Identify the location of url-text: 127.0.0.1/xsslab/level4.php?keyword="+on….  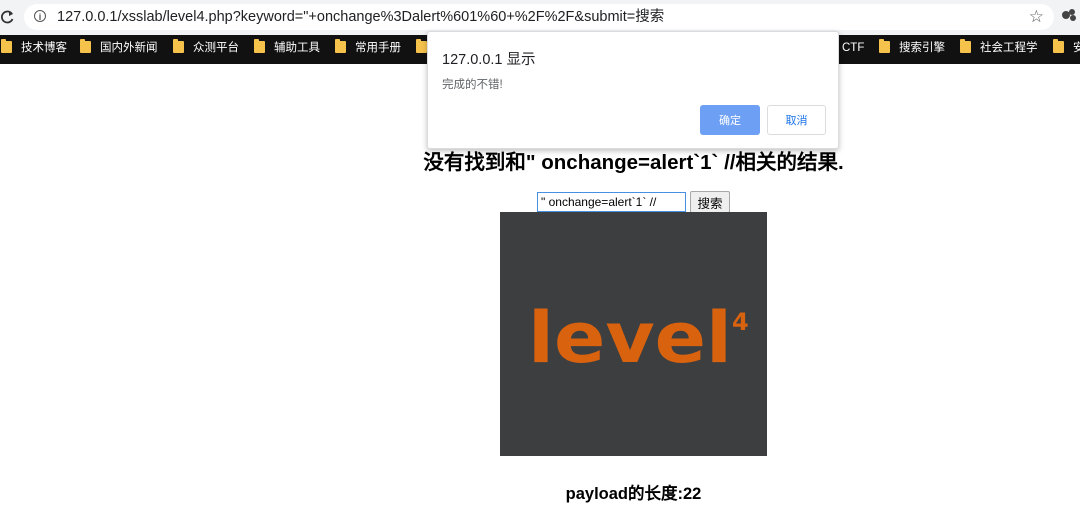
(360, 17).